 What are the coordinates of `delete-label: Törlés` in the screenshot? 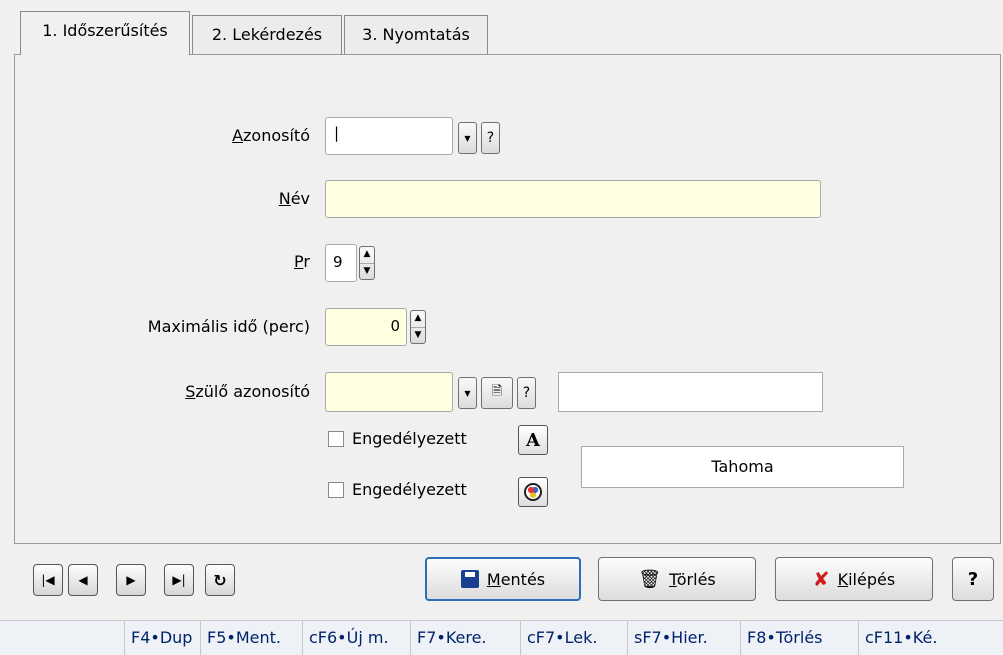 It's located at (692, 579).